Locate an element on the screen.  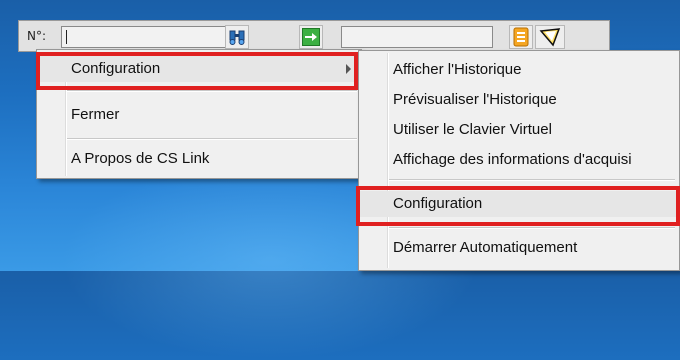
search-button is located at coordinates (237, 37).